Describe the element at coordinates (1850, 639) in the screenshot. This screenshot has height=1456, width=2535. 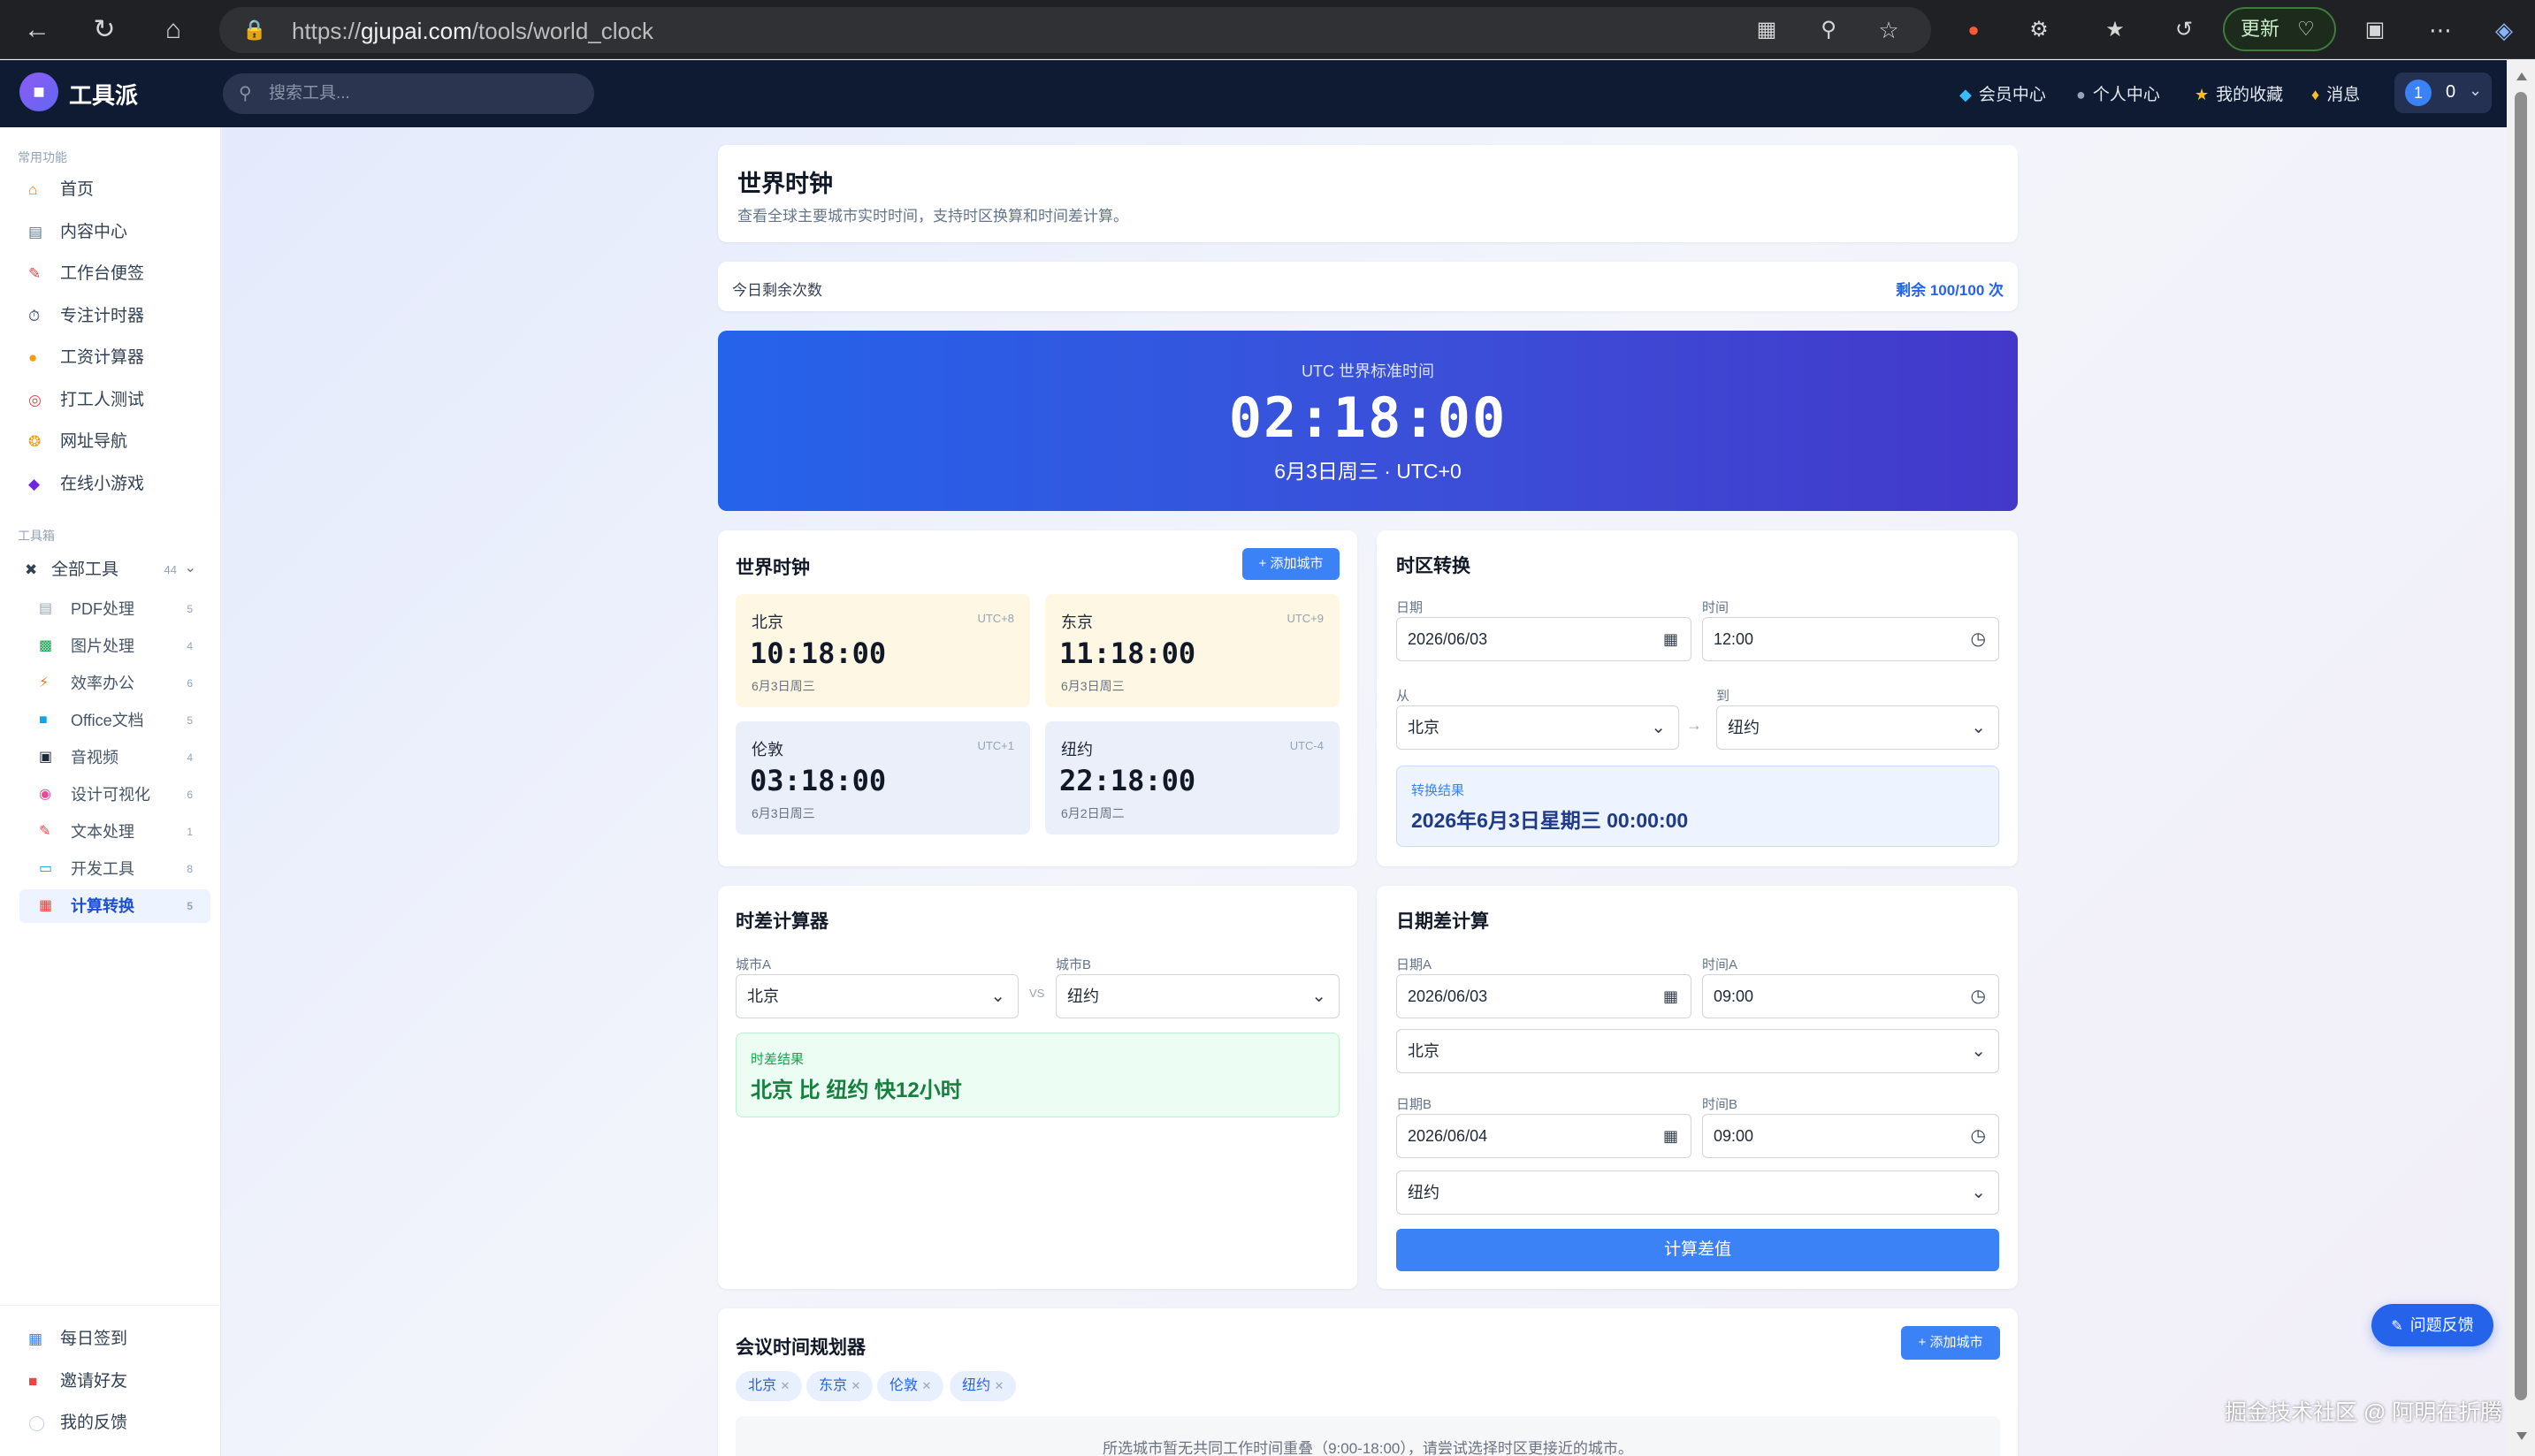
I see `tz-time-input: 12:00 ◷` at that location.